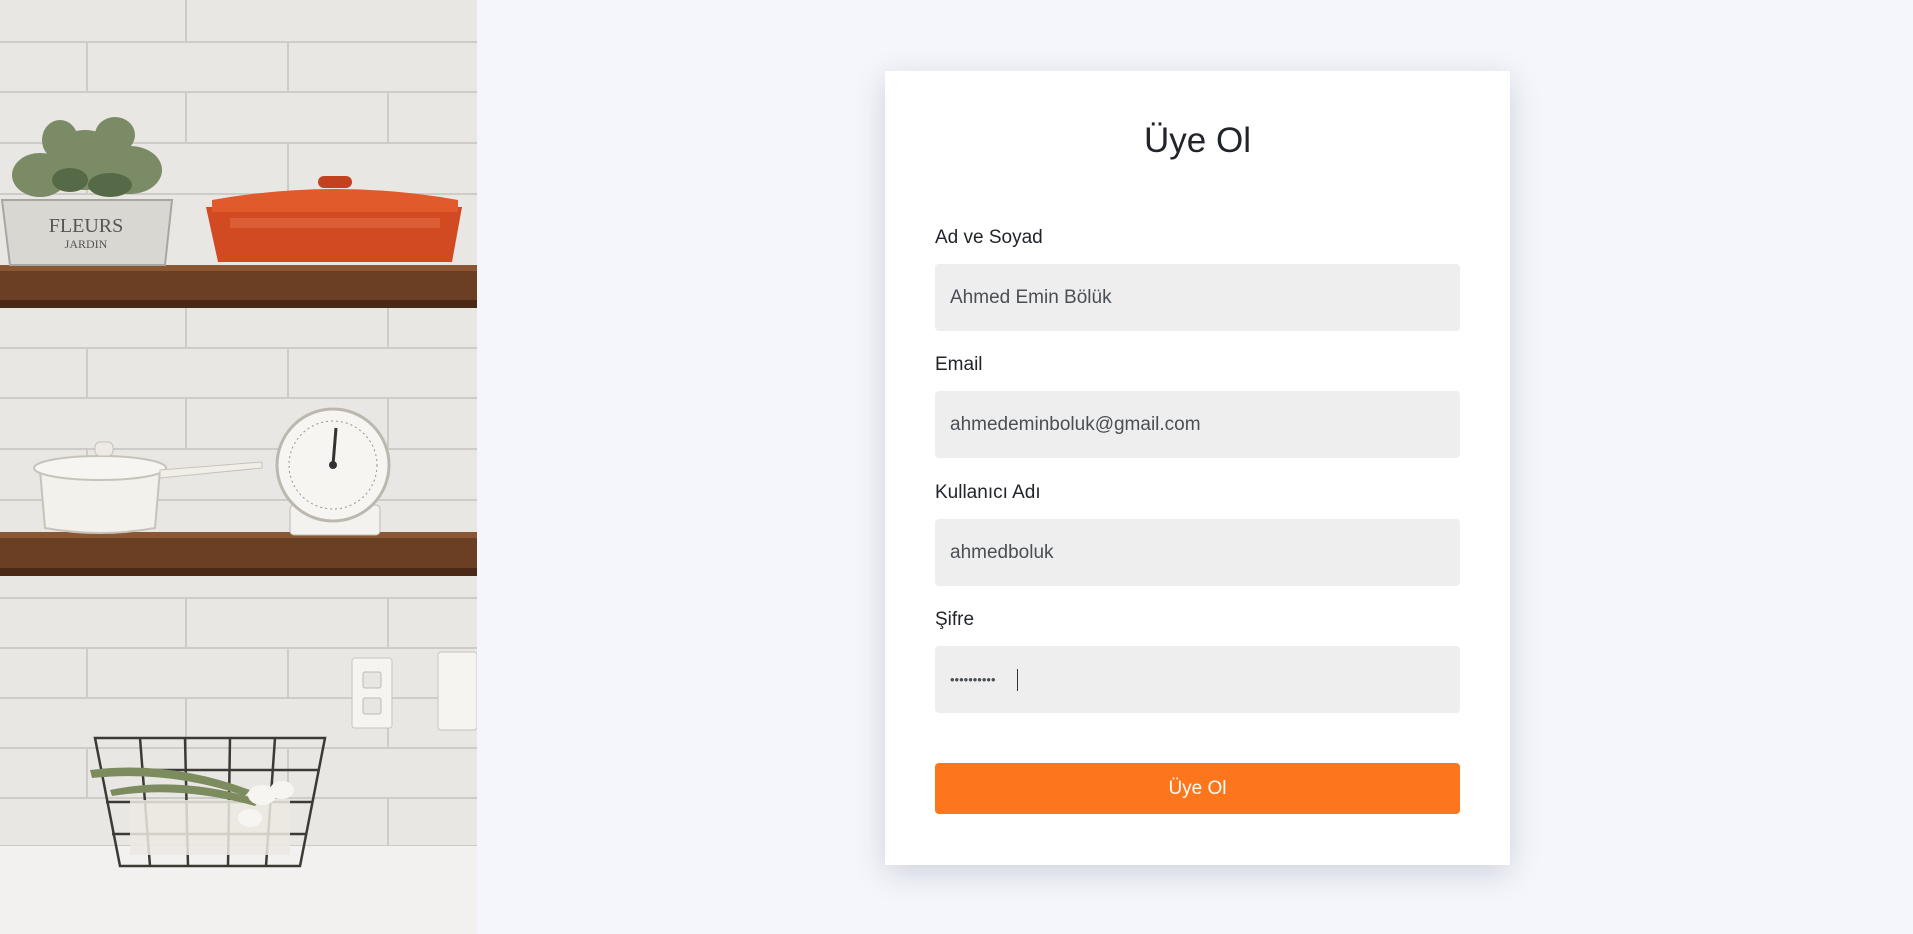  What do you see at coordinates (955, 619) in the screenshot?
I see `password-label: Şifre` at bounding box center [955, 619].